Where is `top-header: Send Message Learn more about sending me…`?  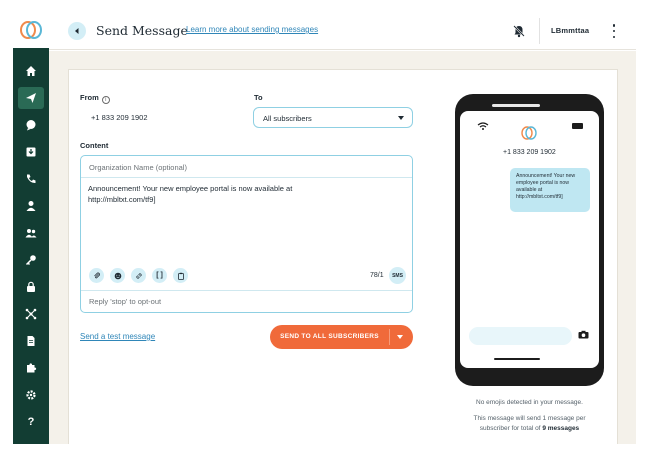 top-header: Send Message Learn more about sending me… is located at coordinates (342, 31).